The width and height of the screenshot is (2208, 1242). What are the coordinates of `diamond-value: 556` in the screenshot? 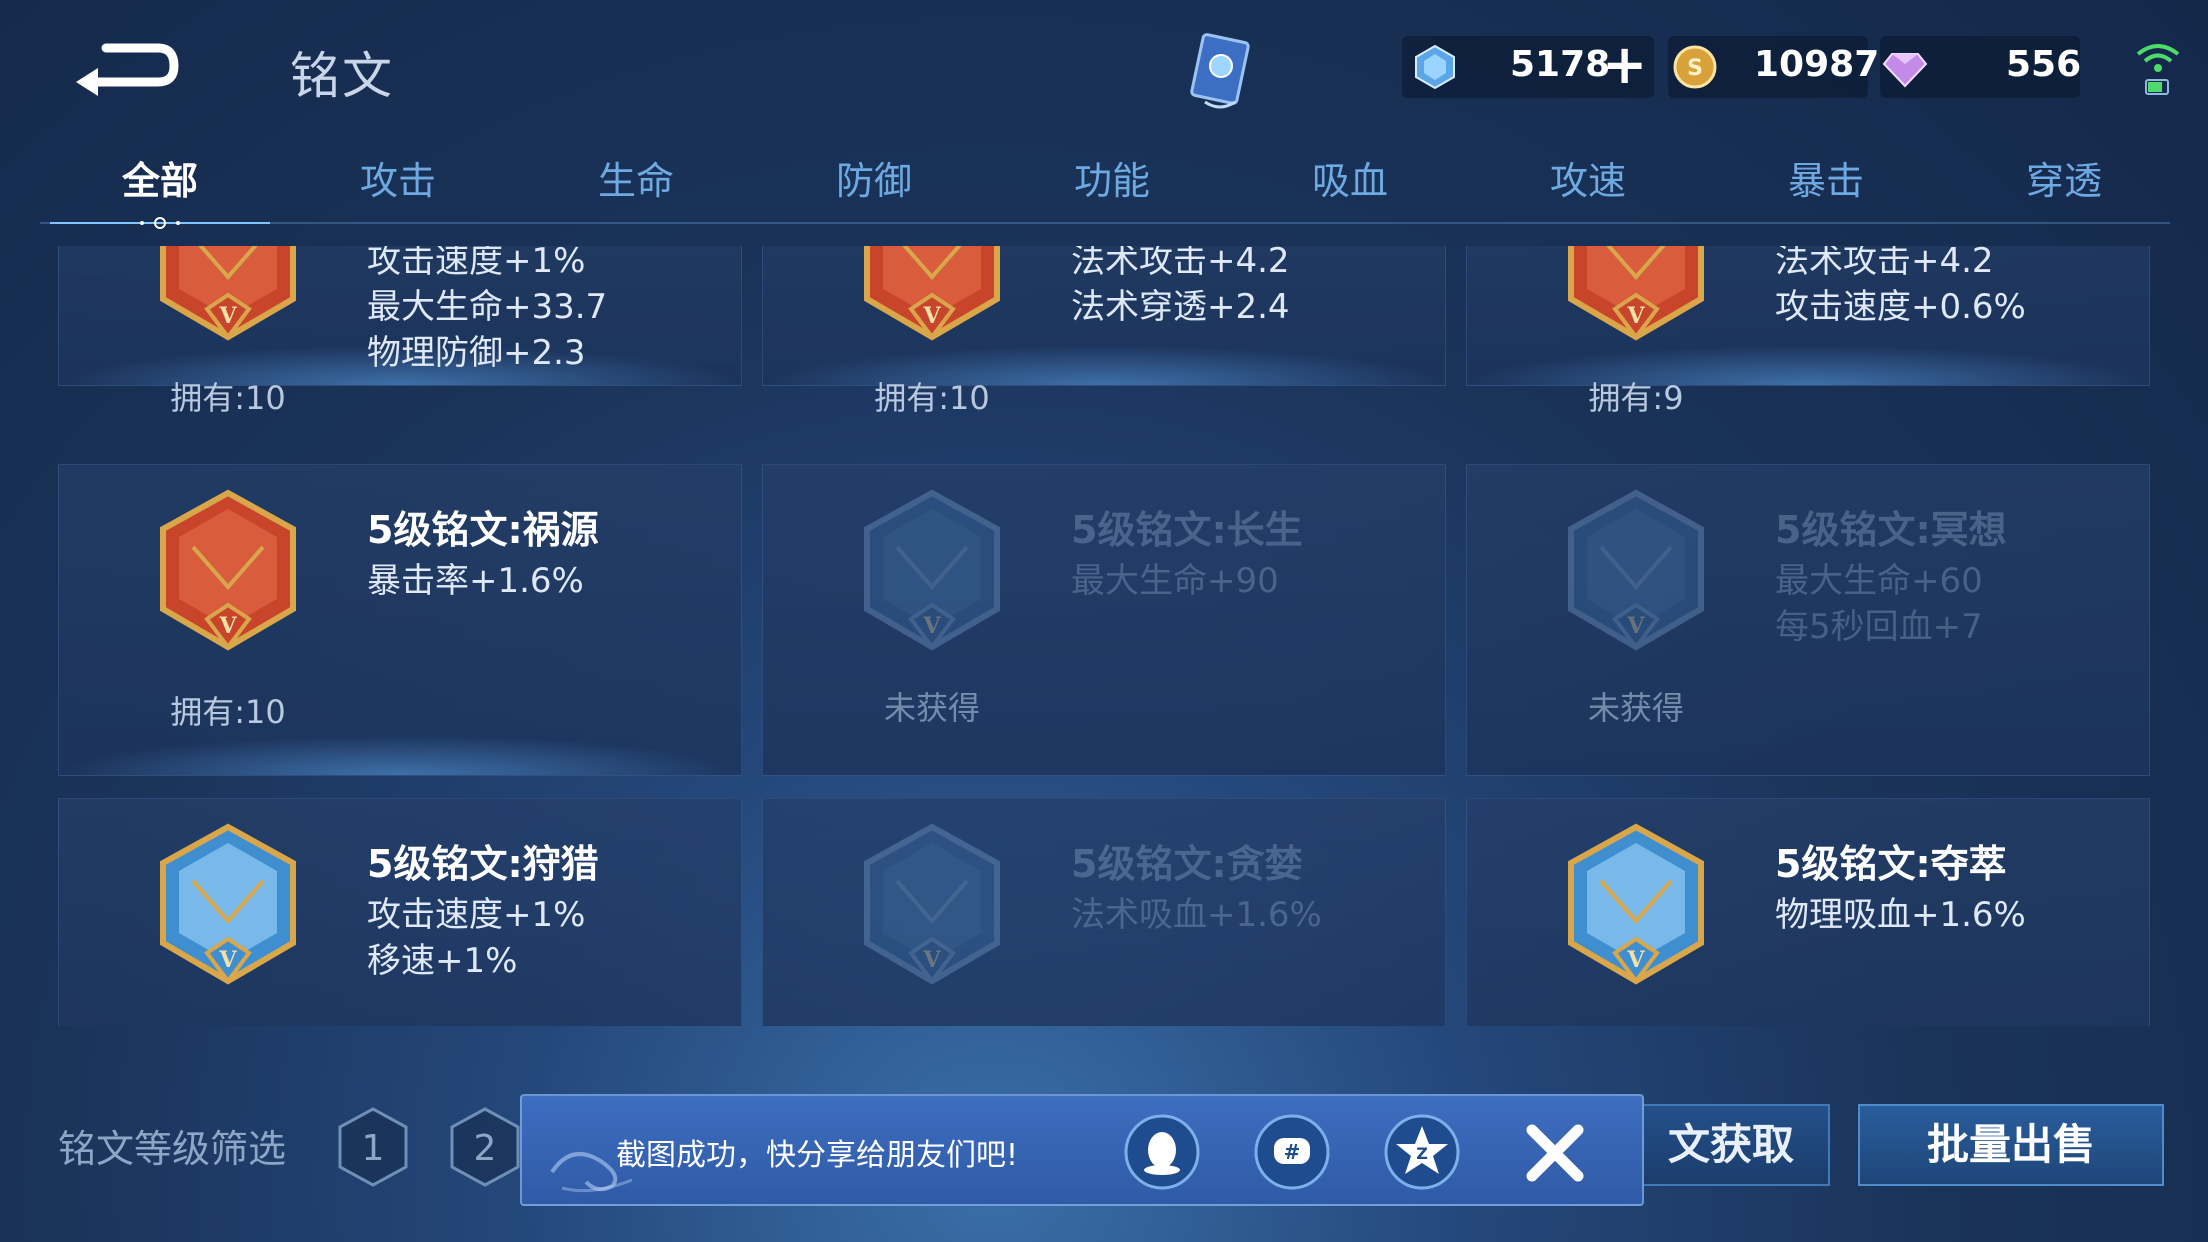 It's located at (2044, 64).